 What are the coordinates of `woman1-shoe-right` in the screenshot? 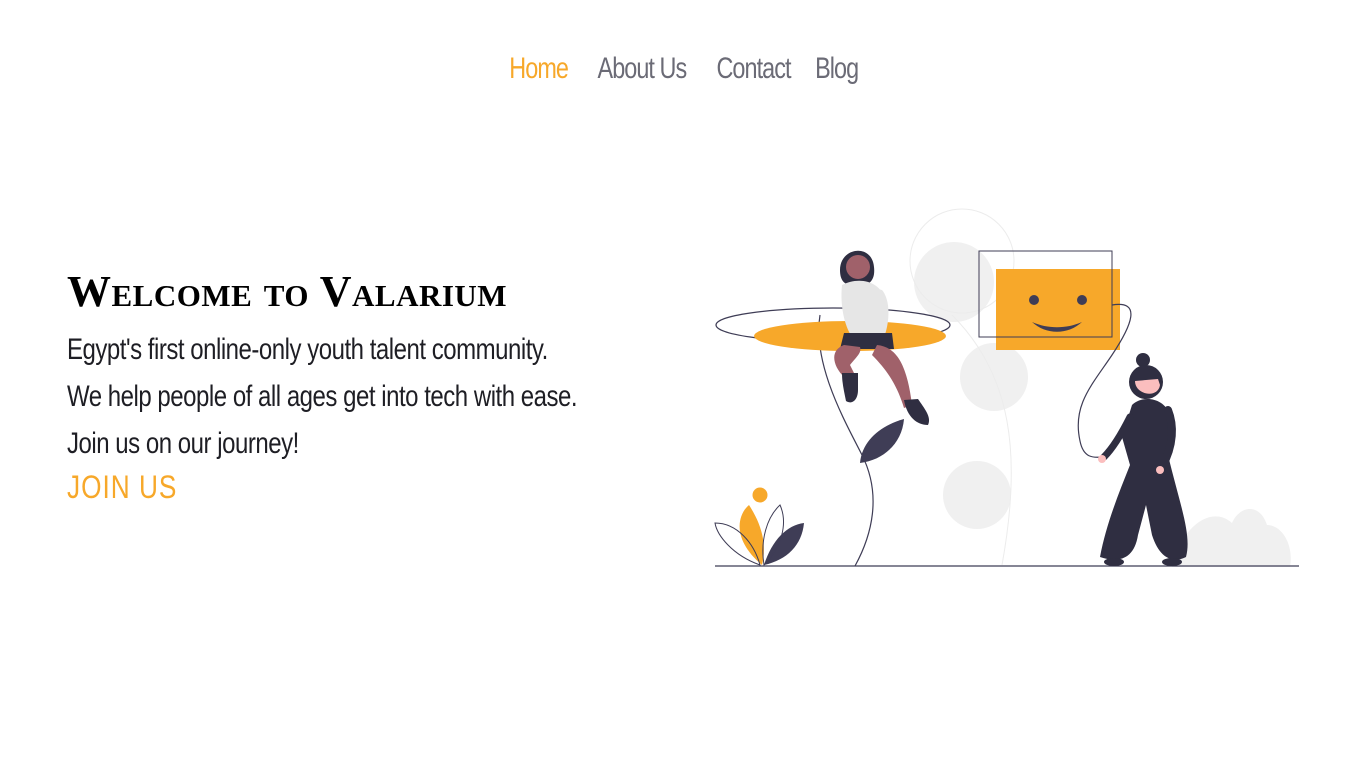 It's located at (917, 412).